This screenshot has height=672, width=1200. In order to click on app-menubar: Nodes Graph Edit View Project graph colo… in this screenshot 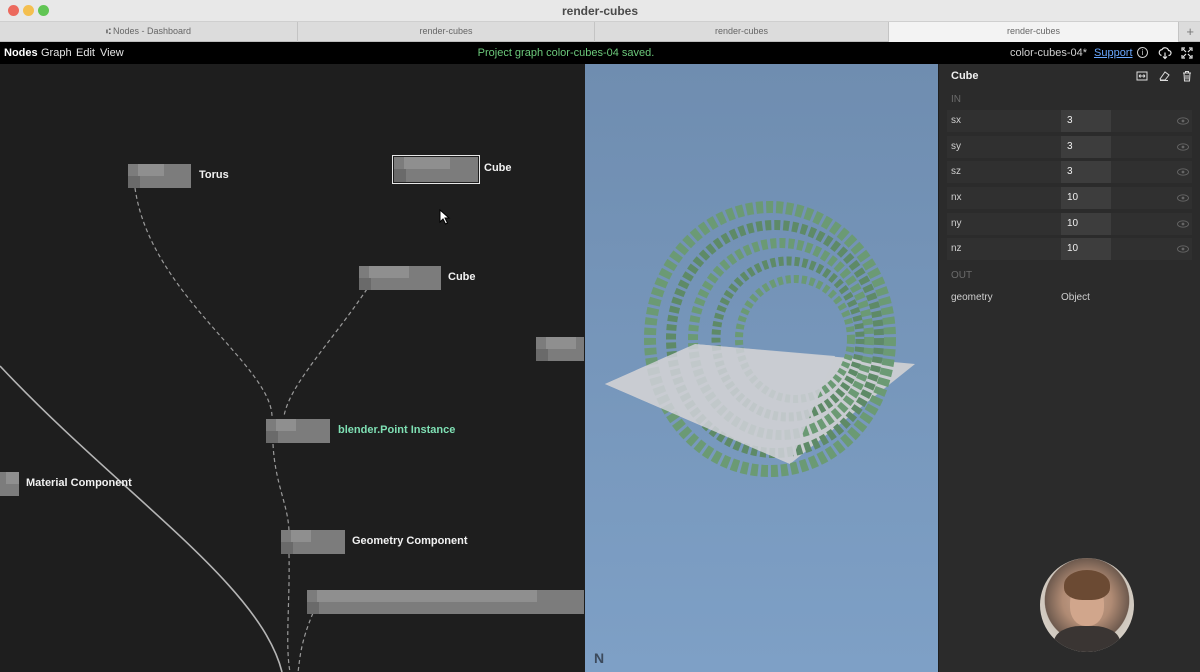, I will do `click(600, 53)`.